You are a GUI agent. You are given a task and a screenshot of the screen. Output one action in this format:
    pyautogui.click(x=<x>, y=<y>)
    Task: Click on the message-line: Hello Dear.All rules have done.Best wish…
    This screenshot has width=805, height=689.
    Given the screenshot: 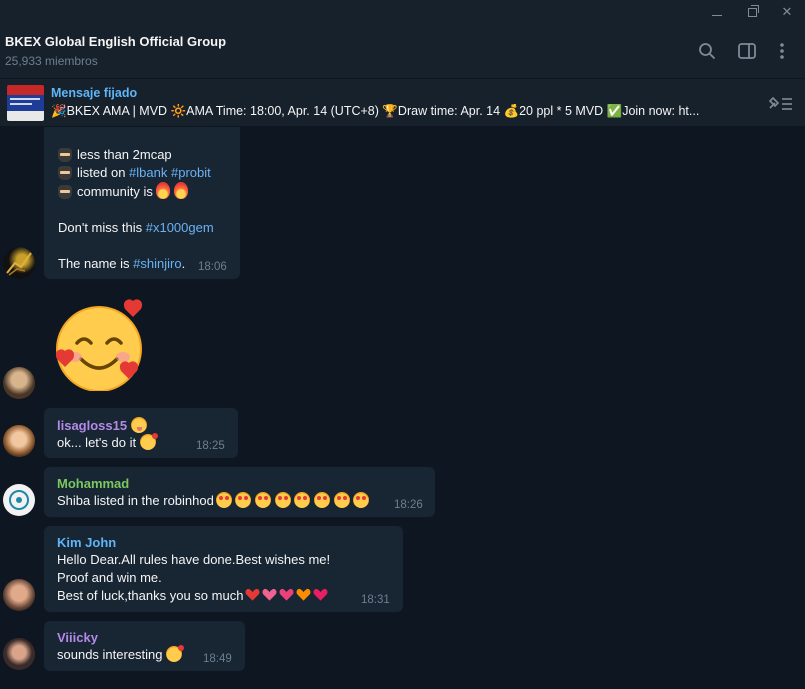 What is the action you would take?
    pyautogui.click(x=194, y=559)
    